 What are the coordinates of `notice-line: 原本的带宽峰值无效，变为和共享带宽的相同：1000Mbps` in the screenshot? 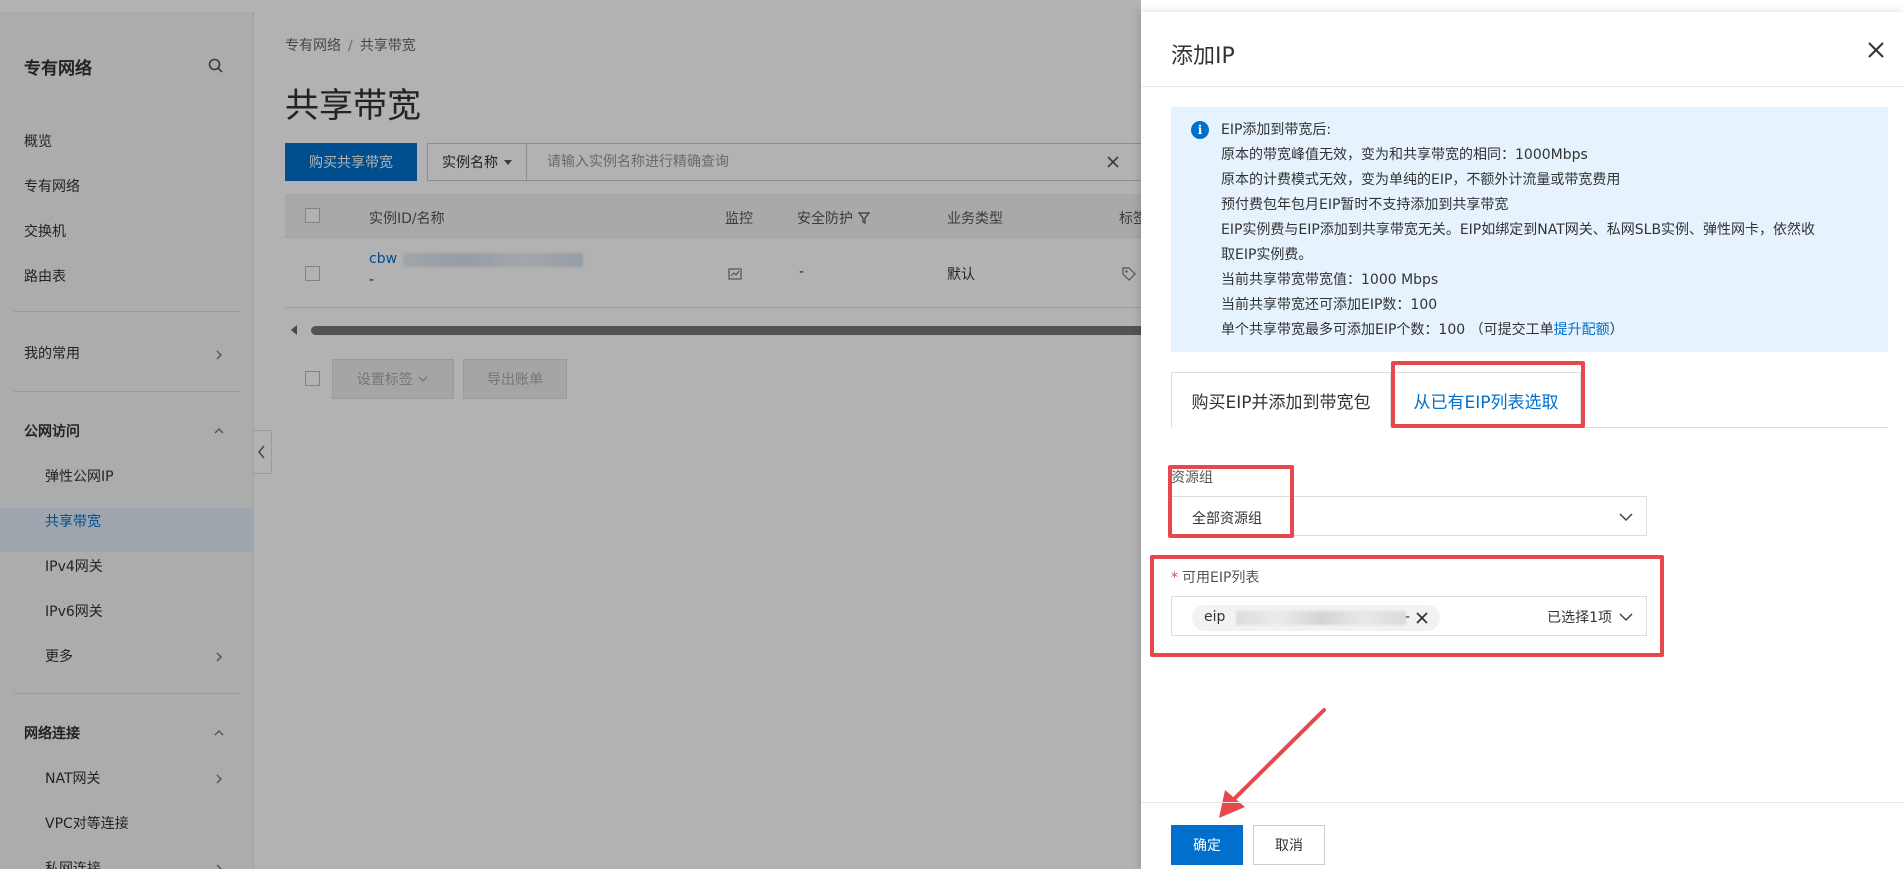 It's located at (1404, 155).